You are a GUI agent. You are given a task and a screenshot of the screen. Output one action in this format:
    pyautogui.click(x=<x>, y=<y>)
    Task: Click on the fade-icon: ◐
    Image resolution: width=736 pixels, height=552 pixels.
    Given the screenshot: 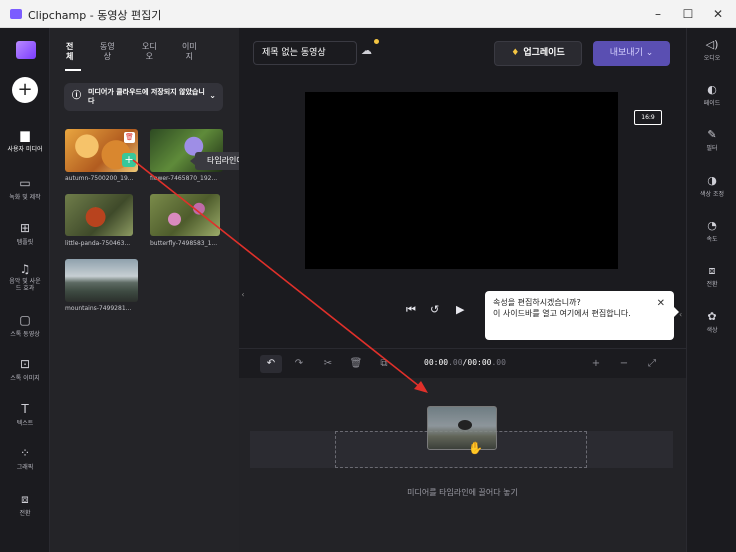 What is the action you would take?
    pyautogui.click(x=712, y=89)
    